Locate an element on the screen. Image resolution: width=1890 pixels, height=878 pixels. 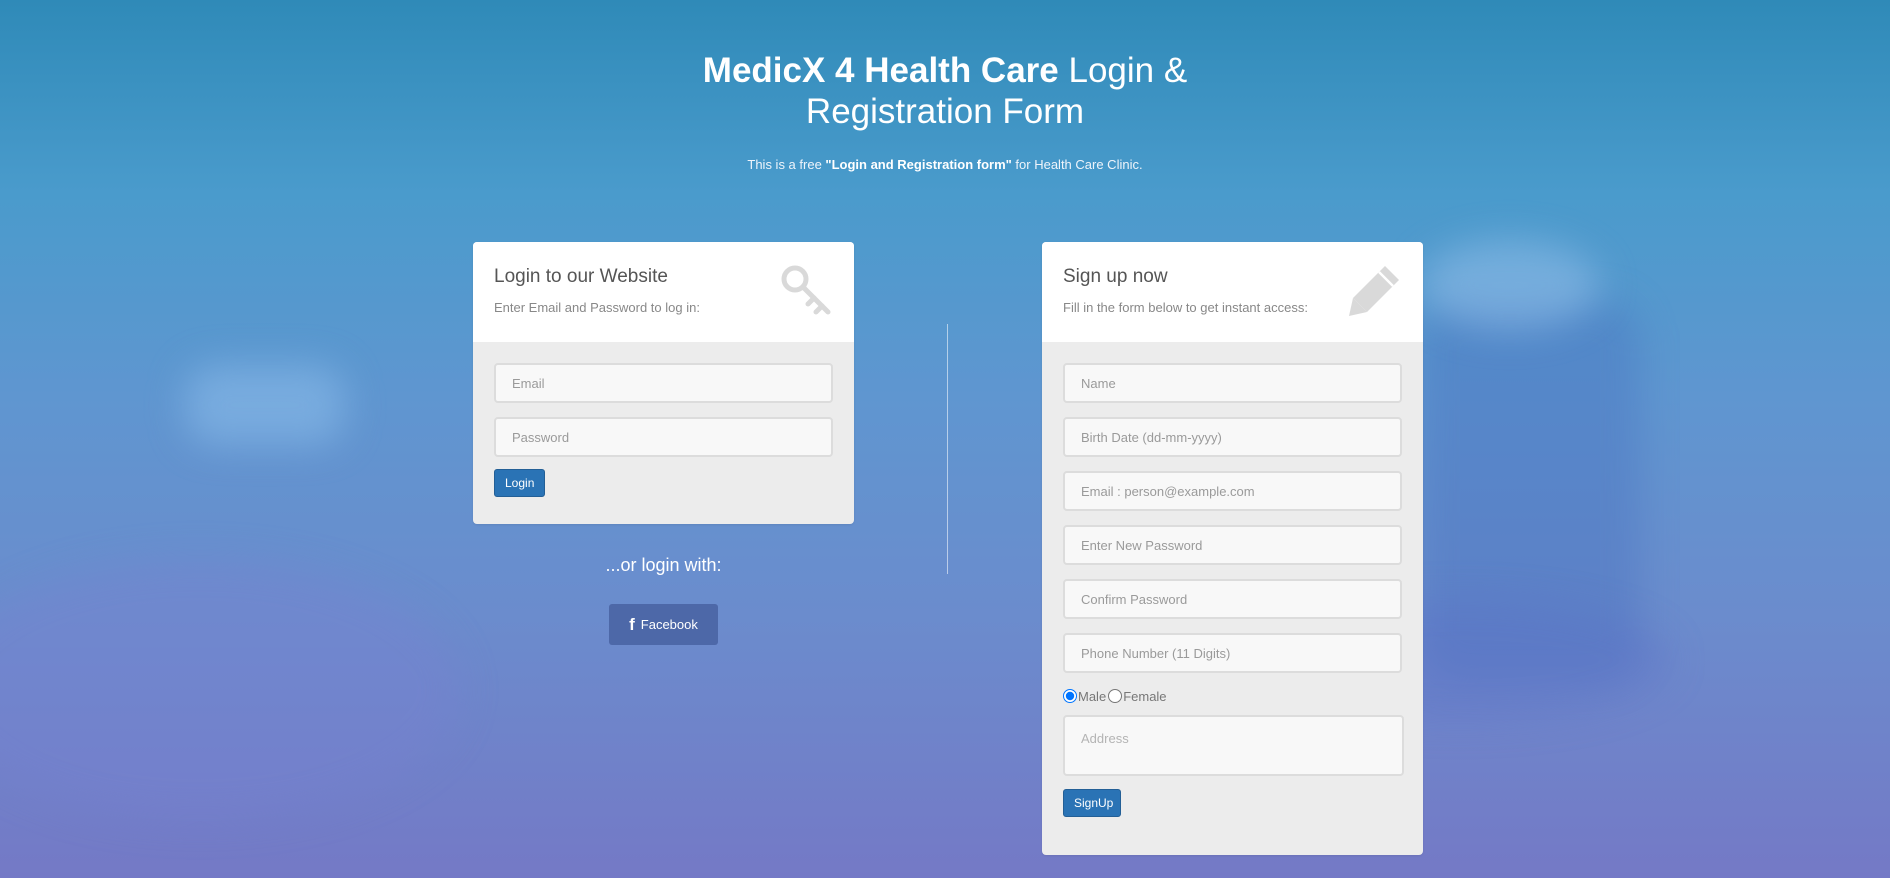
vertical-divider is located at coordinates (947, 449).